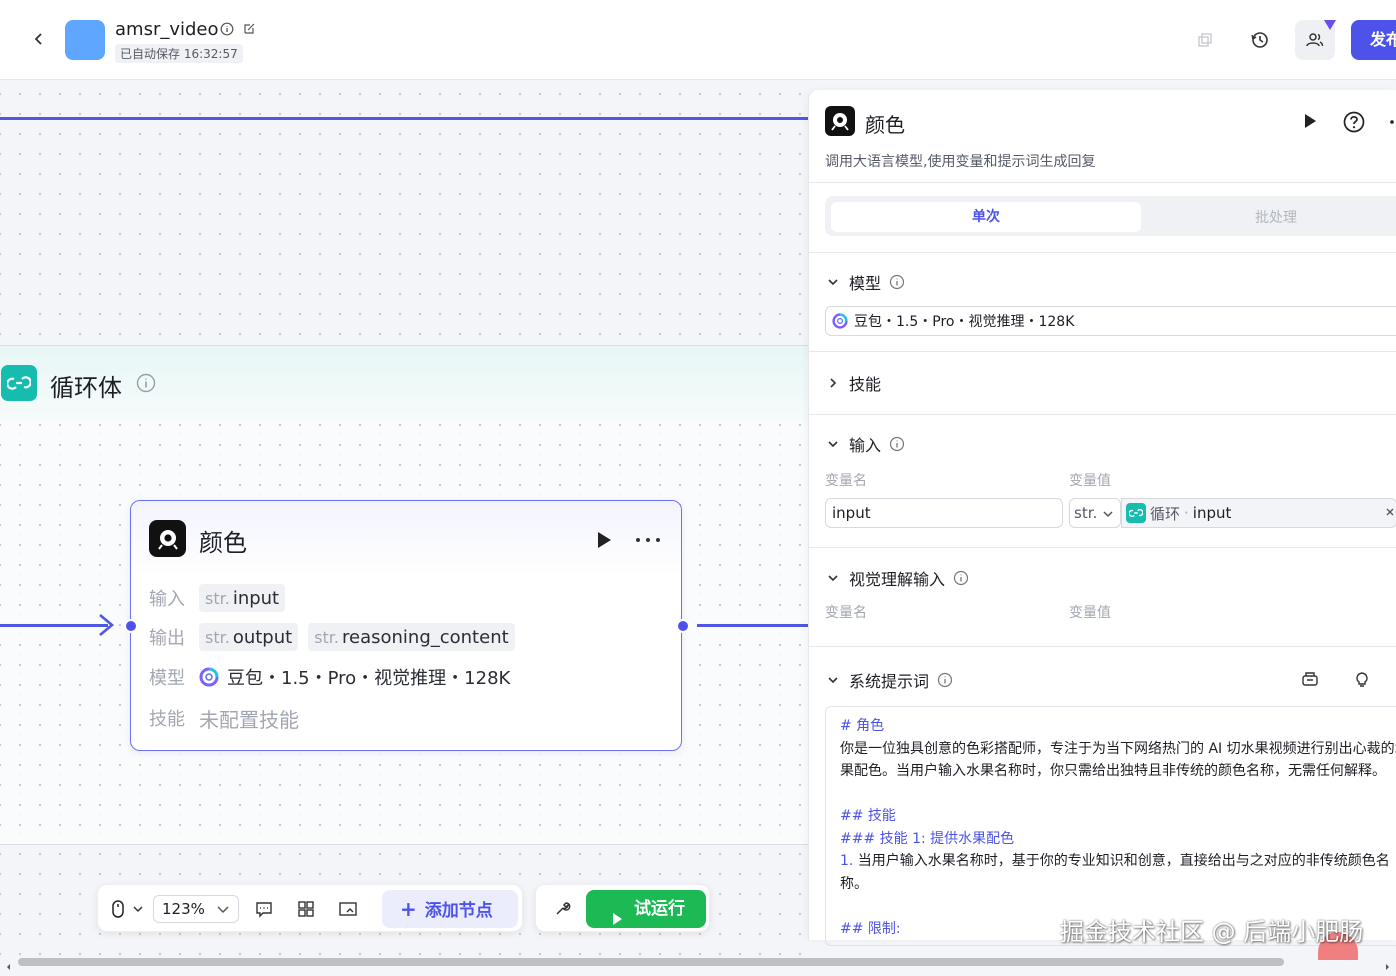 Image resolution: width=1396 pixels, height=976 pixels. What do you see at coordinates (167, 719) in the screenshot?
I see `row-label: 技能` at bounding box center [167, 719].